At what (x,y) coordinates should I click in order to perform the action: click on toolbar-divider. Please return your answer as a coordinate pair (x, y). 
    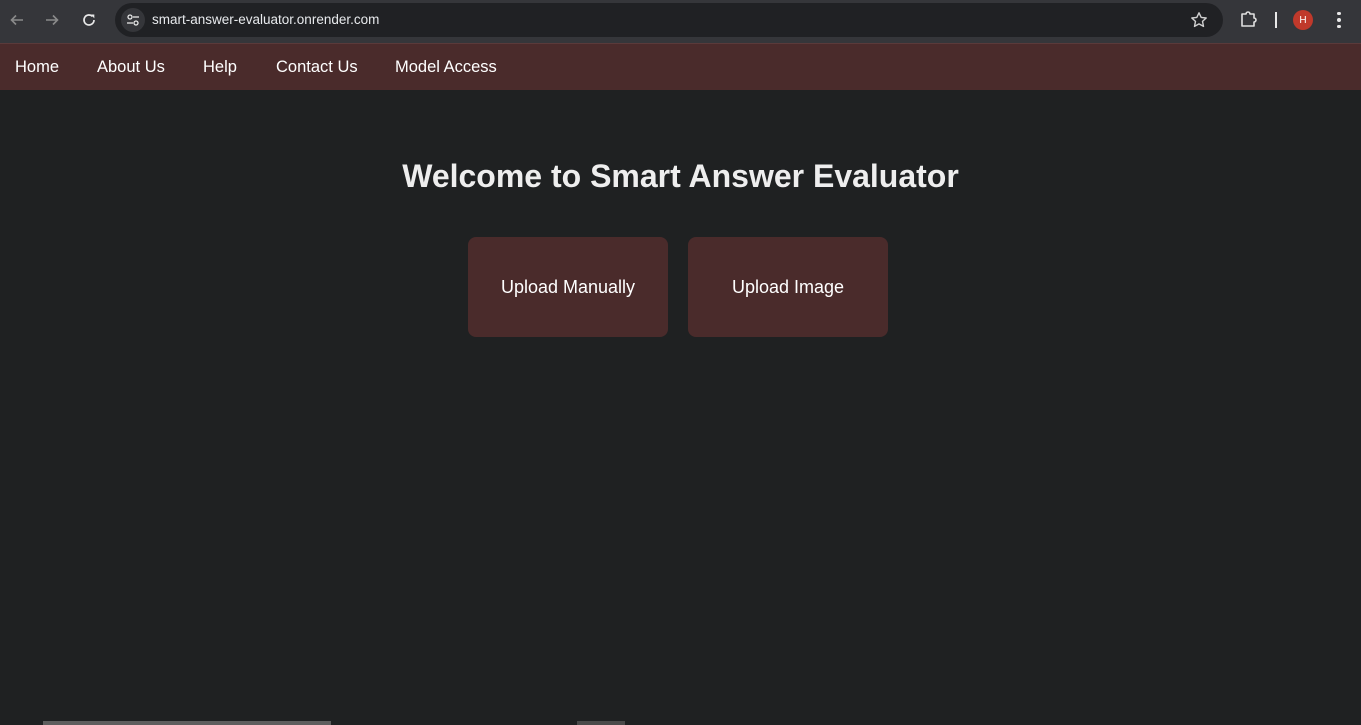
    Looking at the image, I should click on (1276, 20).